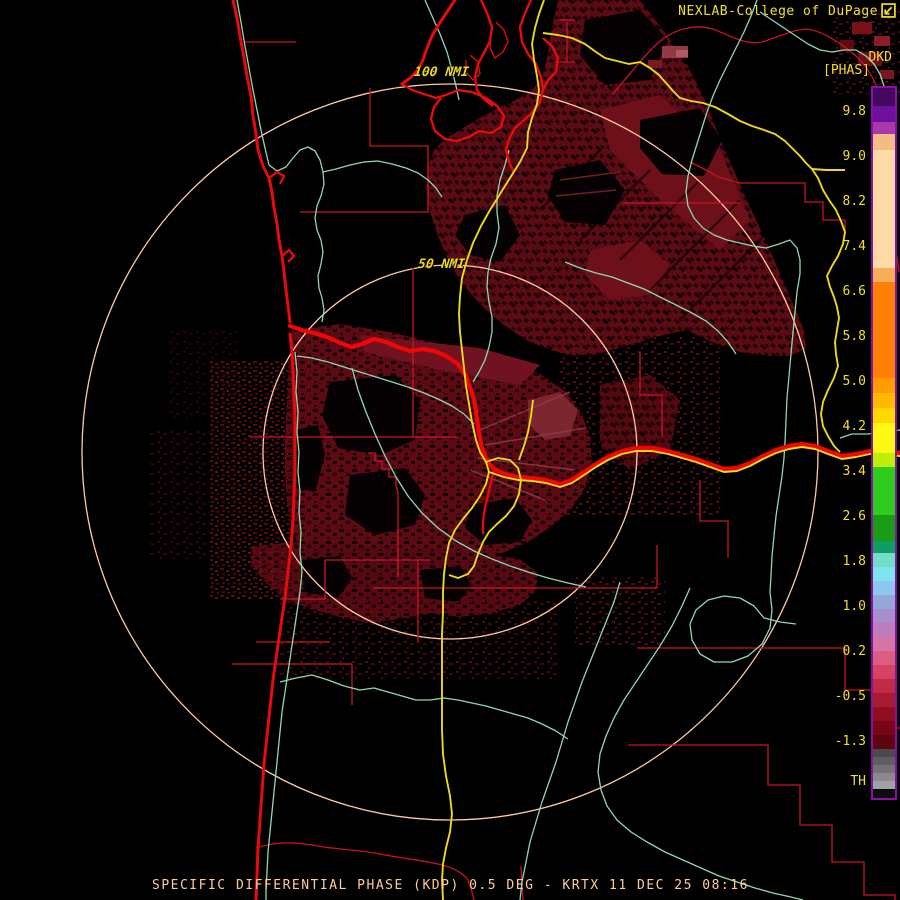  I want to click on colorbar-tick-label: 1.8, so click(854, 561).